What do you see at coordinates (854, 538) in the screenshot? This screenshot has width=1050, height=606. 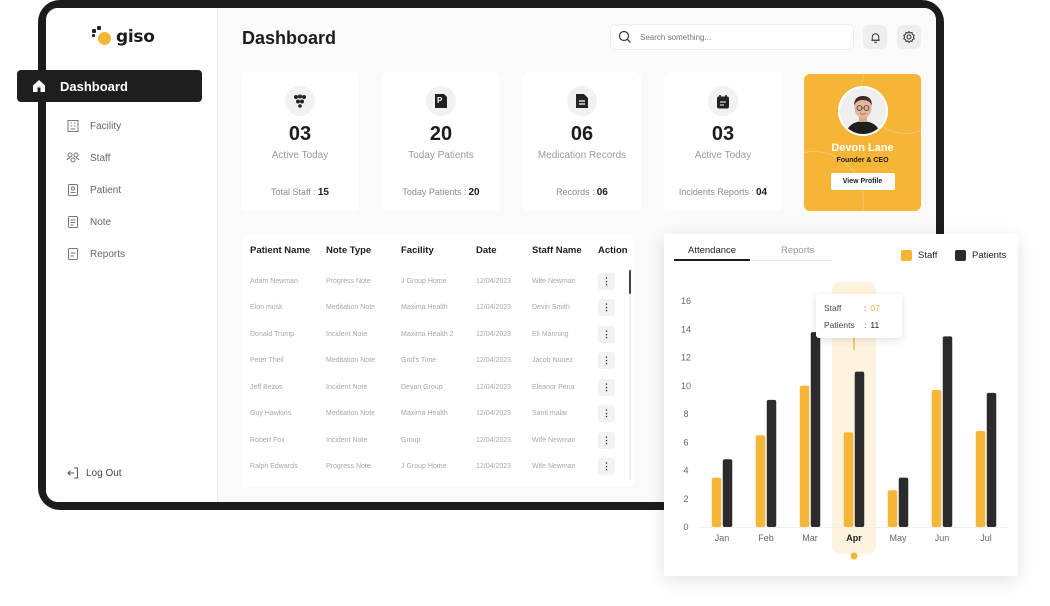 I see `x-tick-label-apr: Apr` at bounding box center [854, 538].